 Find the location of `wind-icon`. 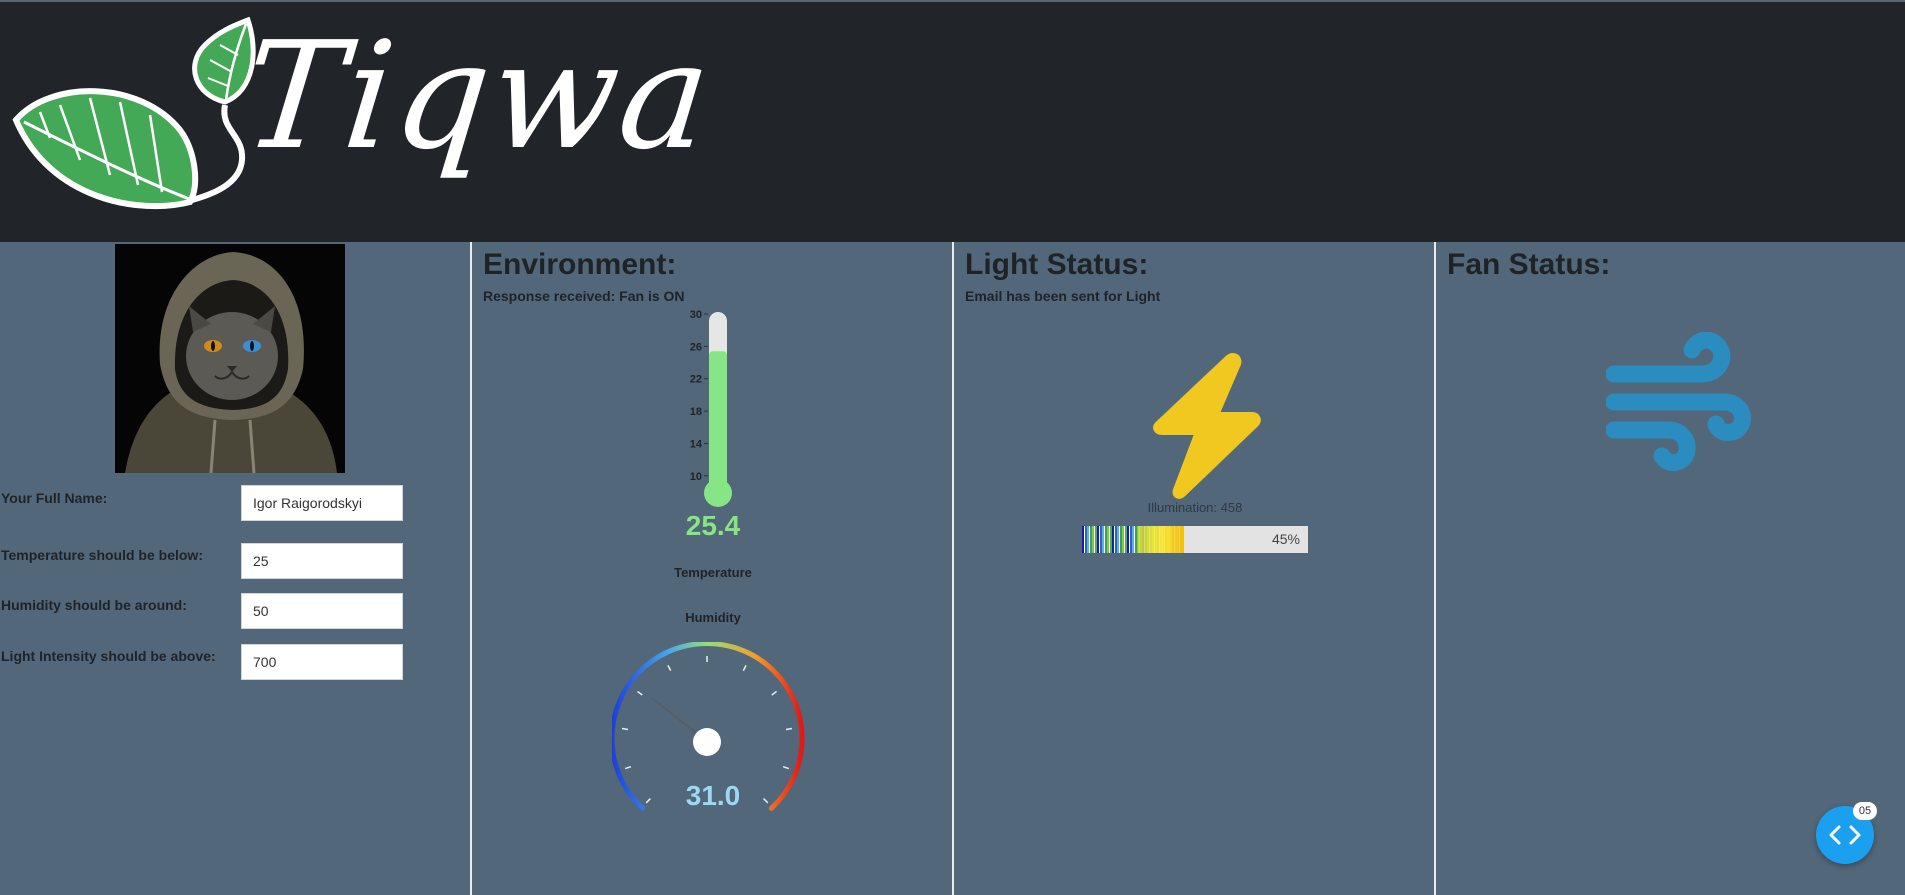

wind-icon is located at coordinates (1678, 401).